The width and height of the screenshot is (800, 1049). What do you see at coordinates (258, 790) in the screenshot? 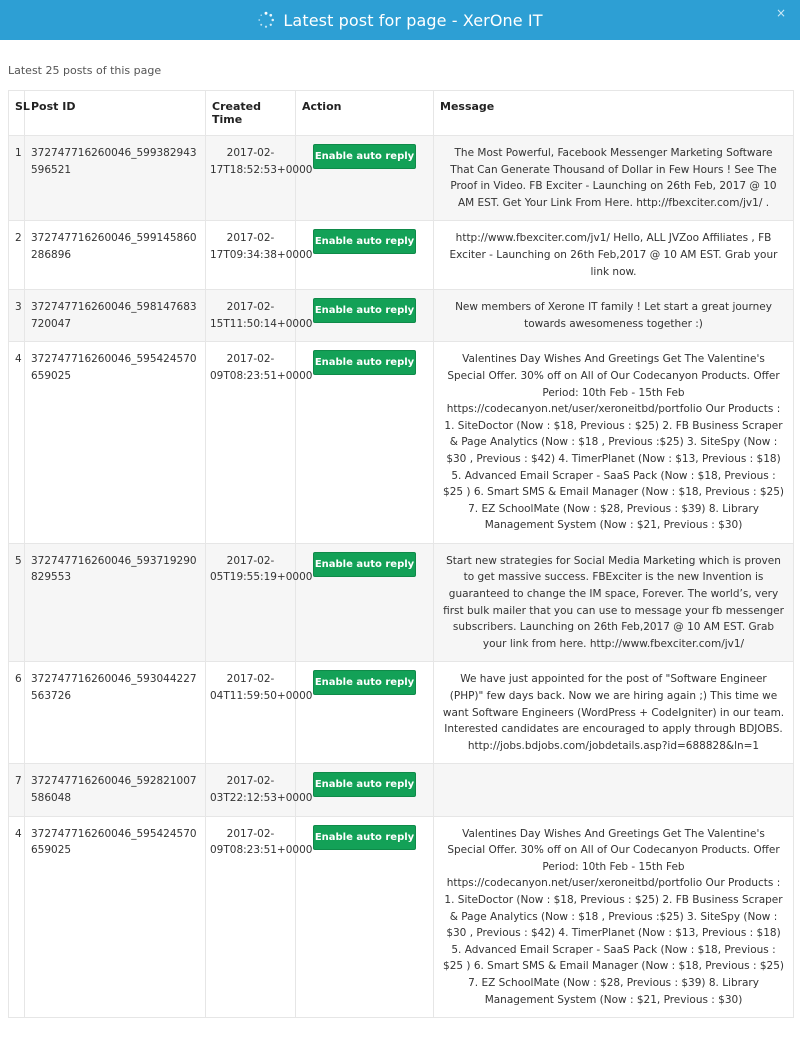
I see `row-created-time: 2017-02-03T22:12:53+0000` at bounding box center [258, 790].